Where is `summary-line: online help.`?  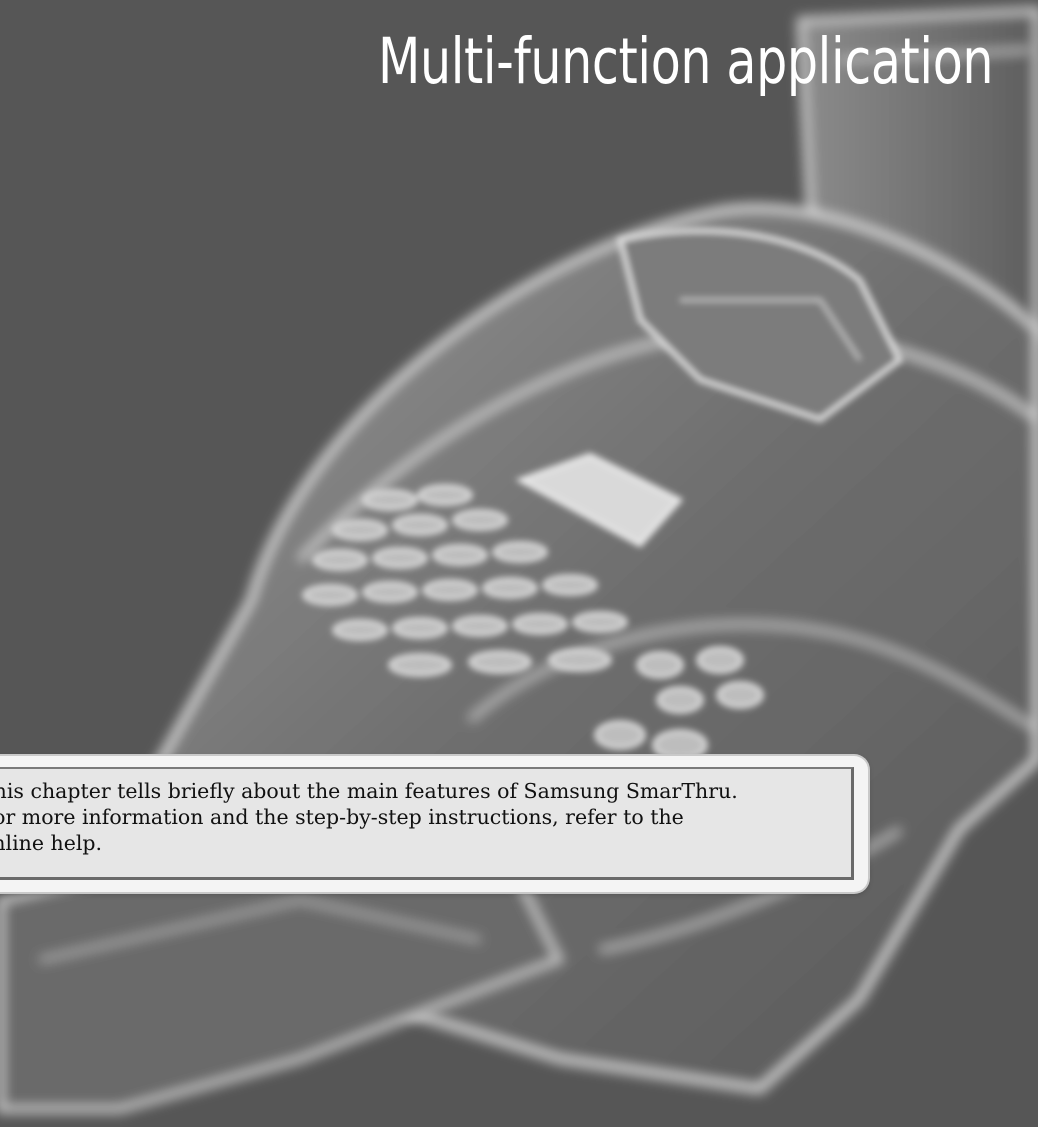
summary-line: online help. is located at coordinates (51, 843).